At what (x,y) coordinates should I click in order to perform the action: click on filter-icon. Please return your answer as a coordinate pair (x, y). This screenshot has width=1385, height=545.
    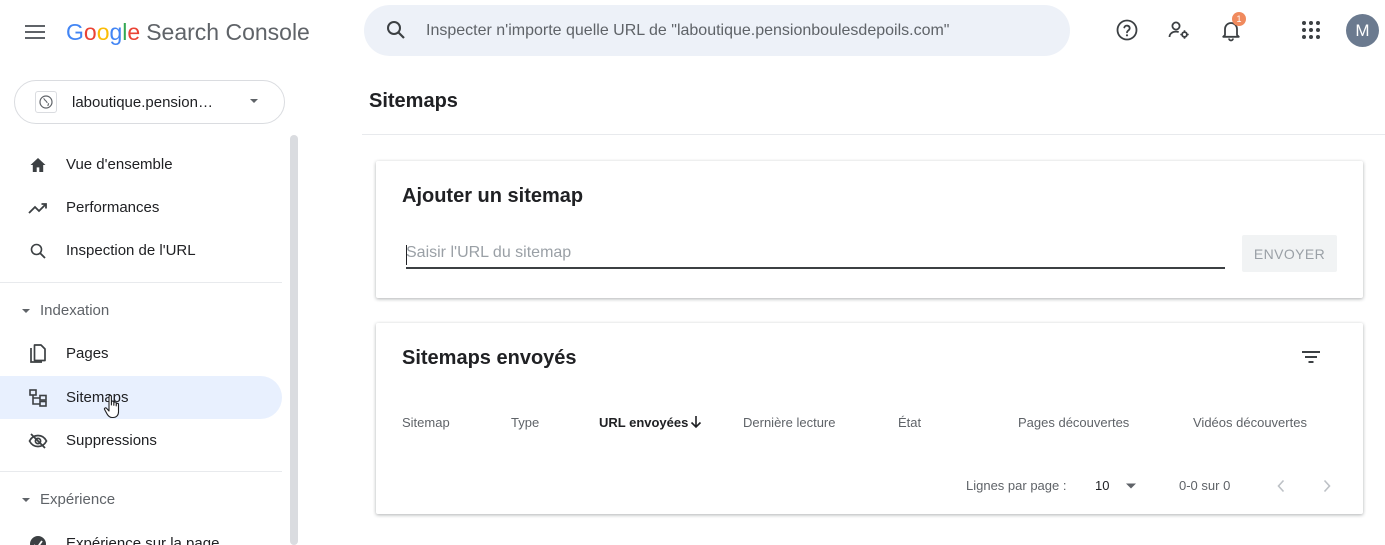
    Looking at the image, I should click on (1311, 357).